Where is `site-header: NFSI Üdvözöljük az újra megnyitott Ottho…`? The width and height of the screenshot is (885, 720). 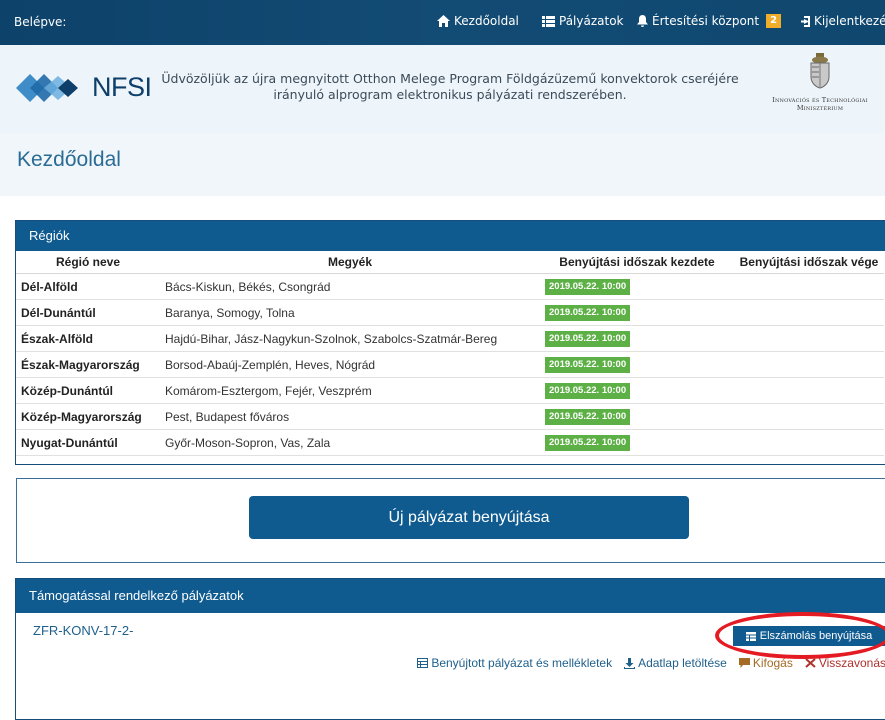 site-header: NFSI Üdvözöljük az újra megnyitott Ottho… is located at coordinates (442, 89).